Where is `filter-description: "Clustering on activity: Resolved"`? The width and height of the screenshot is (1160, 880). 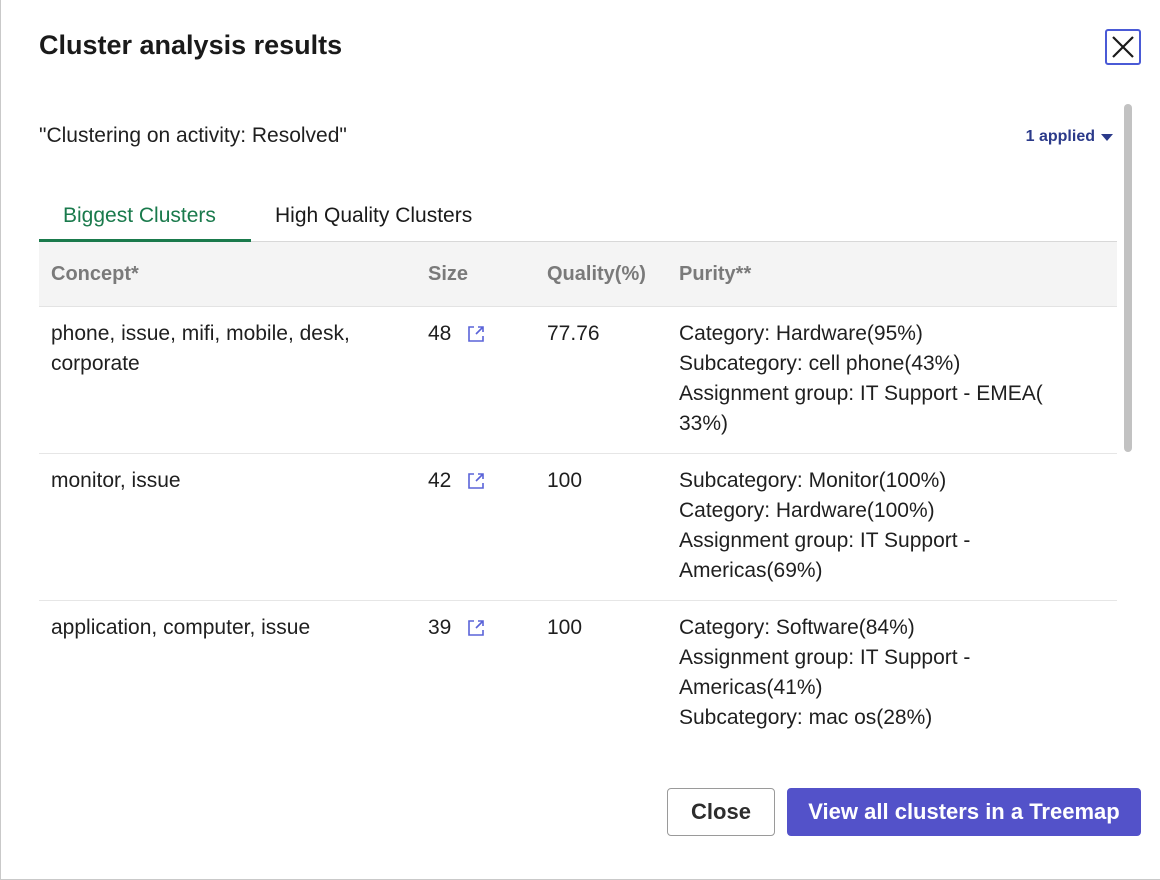
filter-description: "Clustering on activity: Resolved" is located at coordinates (193, 135).